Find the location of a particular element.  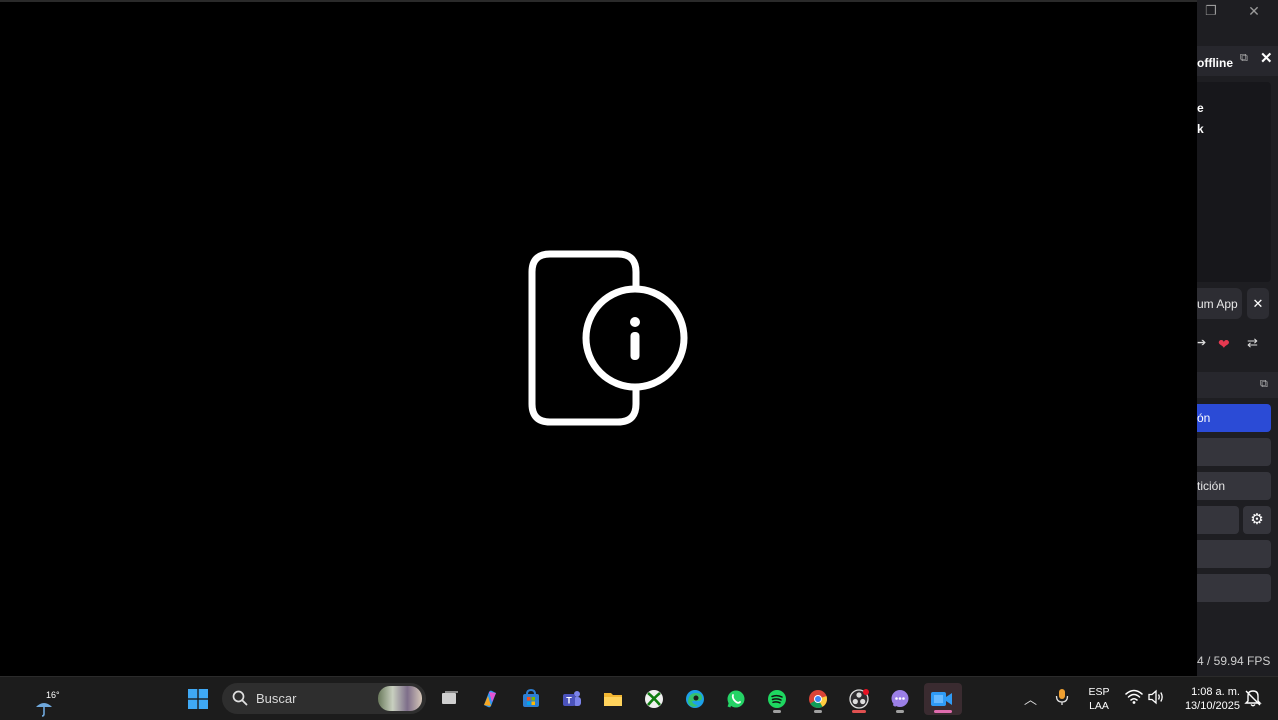

edge-icon is located at coordinates (695, 699).